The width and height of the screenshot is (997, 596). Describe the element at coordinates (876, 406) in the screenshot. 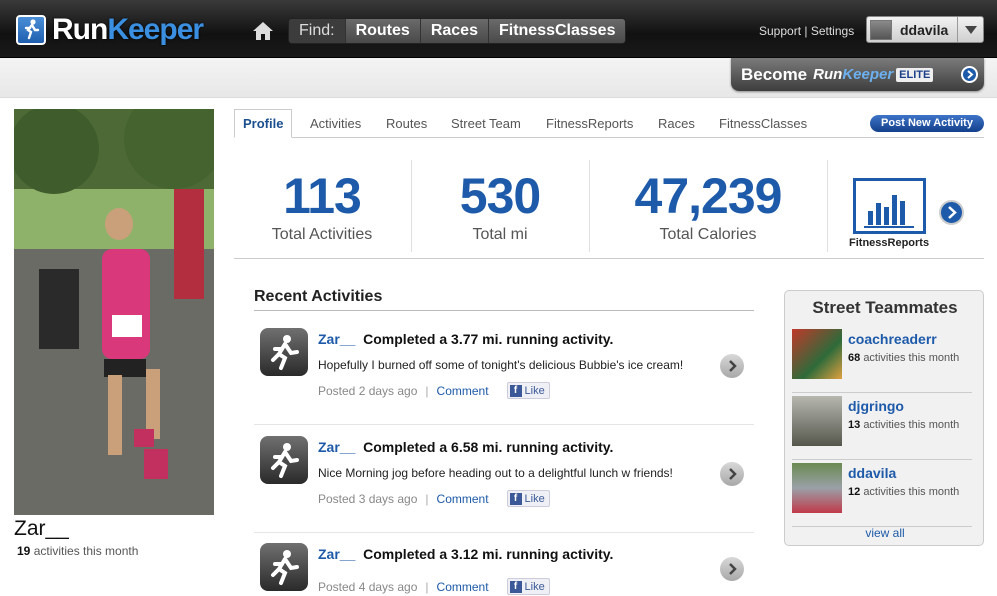

I see `teammate-name-link: djgringo` at that location.